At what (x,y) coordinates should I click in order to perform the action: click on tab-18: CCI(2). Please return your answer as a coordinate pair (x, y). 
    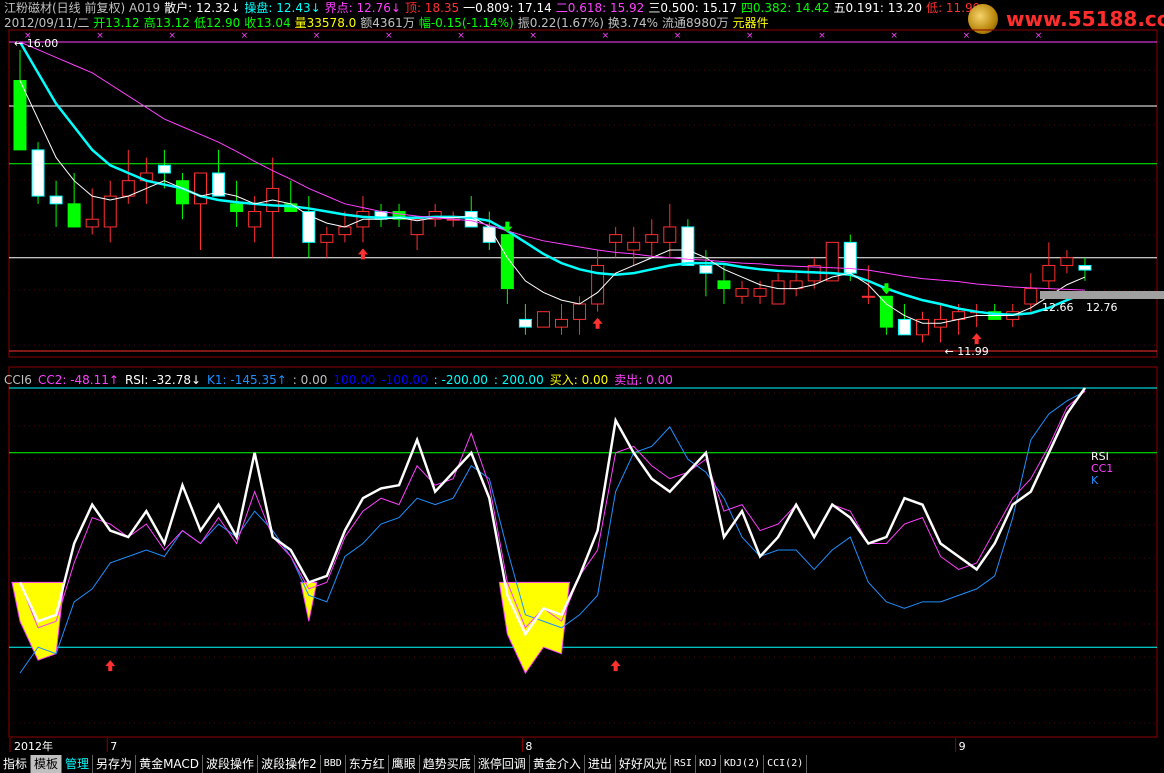
    Looking at the image, I should click on (786, 764).